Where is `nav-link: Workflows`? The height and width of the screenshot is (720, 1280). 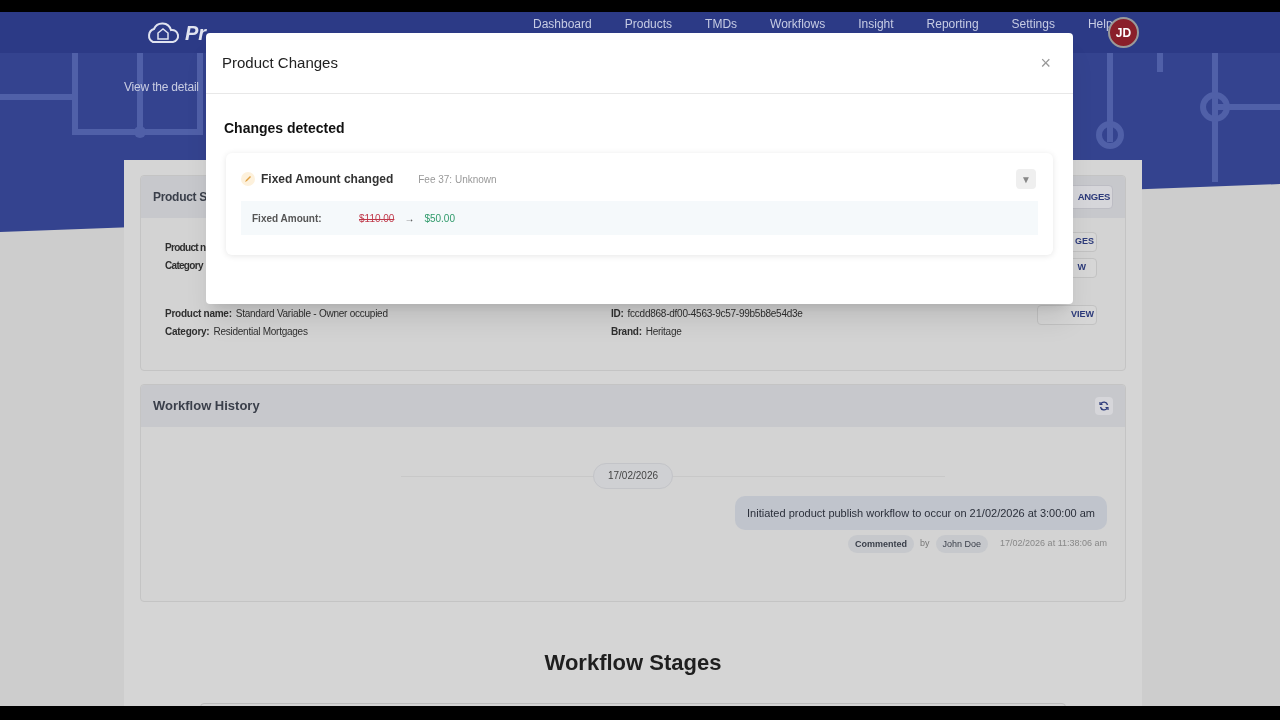
nav-link: Workflows is located at coordinates (798, 24).